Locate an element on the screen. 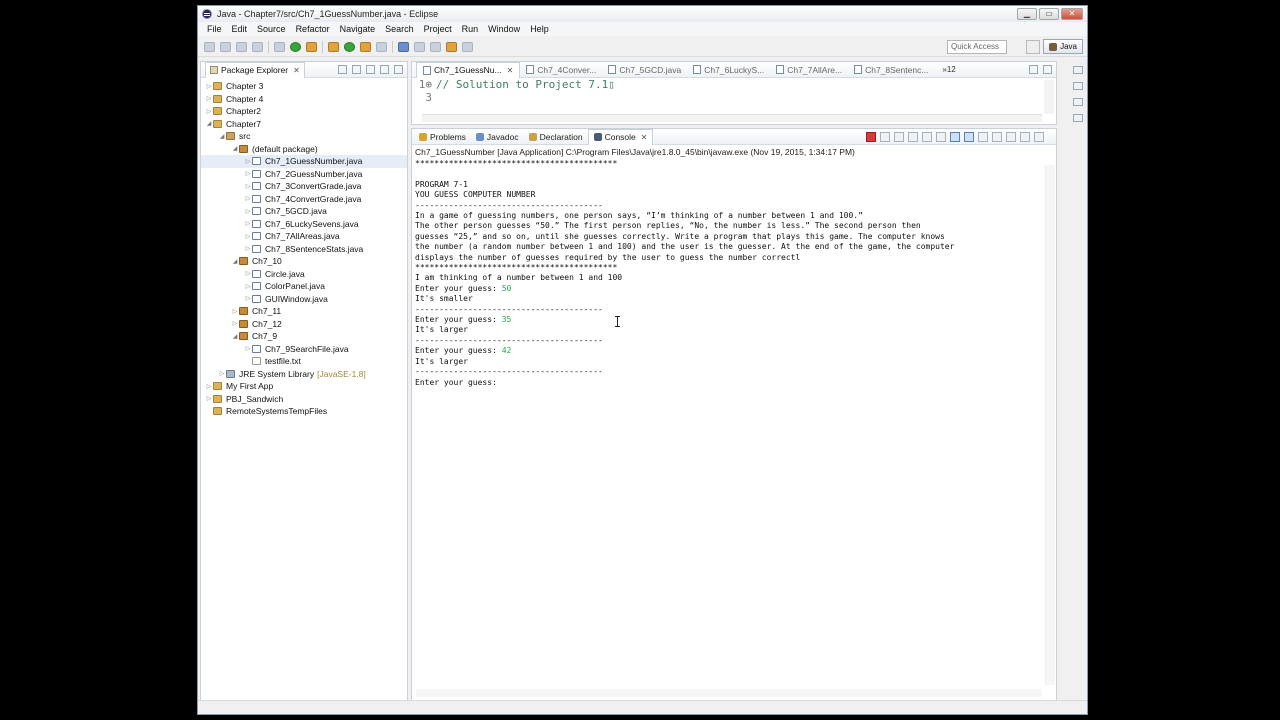  menu-item-window: Window is located at coordinates (504, 29).